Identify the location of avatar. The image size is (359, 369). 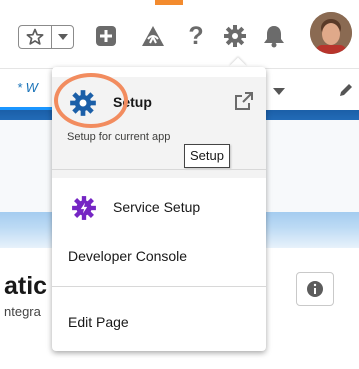
(331, 33).